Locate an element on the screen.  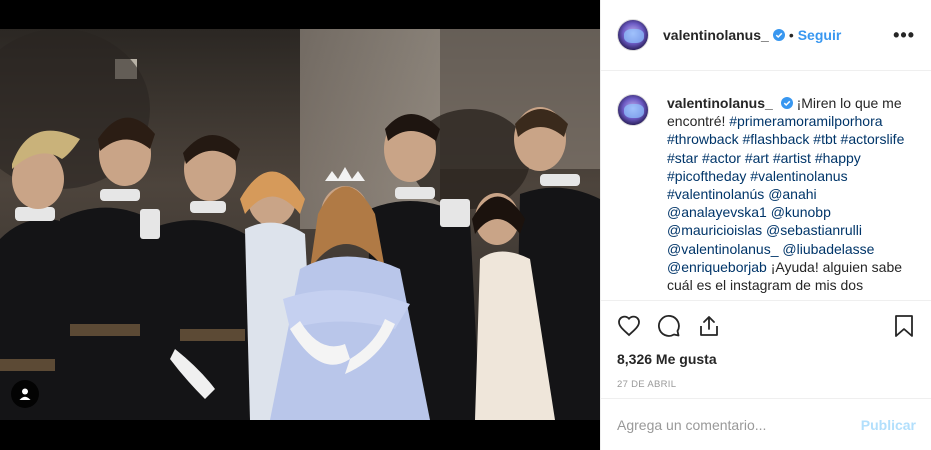
action-icons is located at coordinates (766, 326).